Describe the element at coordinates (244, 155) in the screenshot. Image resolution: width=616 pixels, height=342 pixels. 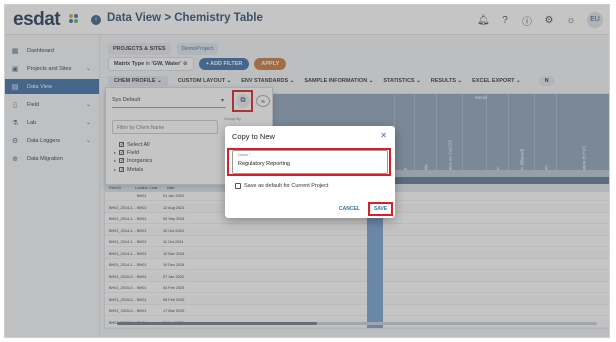
I see `name-field-label: Name *` at that location.